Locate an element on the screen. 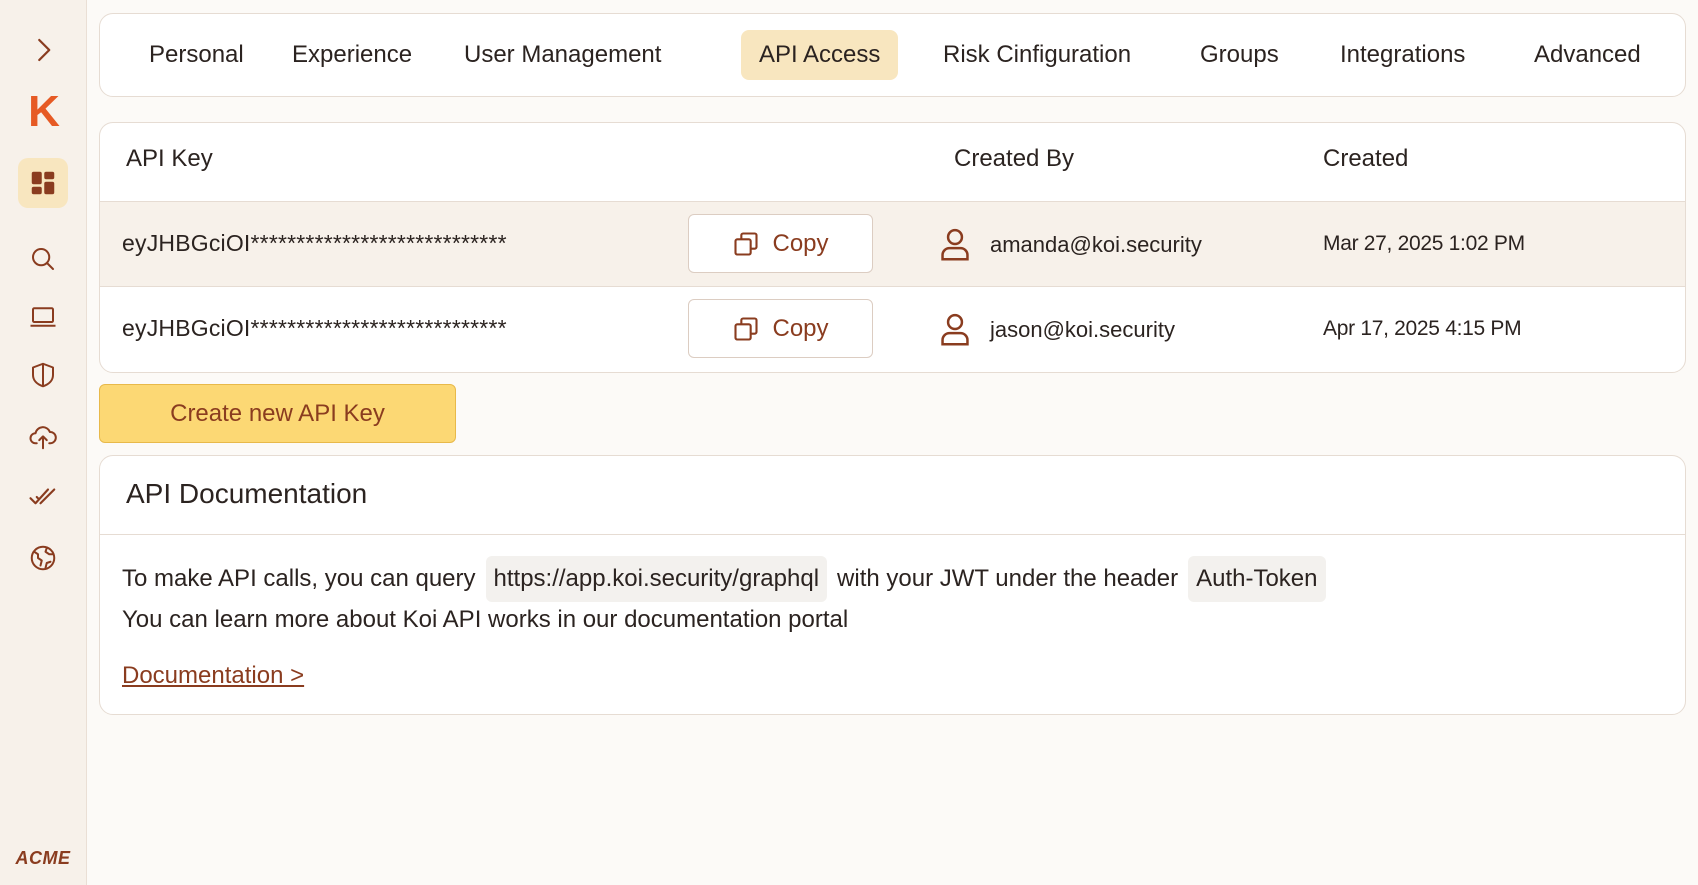 The width and height of the screenshot is (1698, 885). shield-icon is located at coordinates (43, 375).